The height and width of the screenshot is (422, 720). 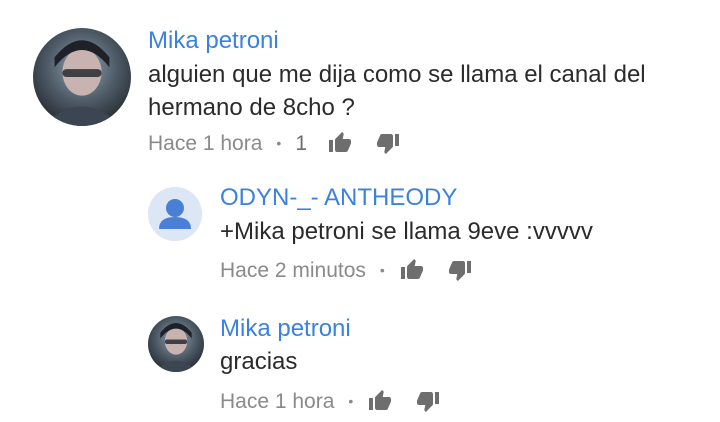 What do you see at coordinates (301, 143) in the screenshot?
I see `like-count: 1` at bounding box center [301, 143].